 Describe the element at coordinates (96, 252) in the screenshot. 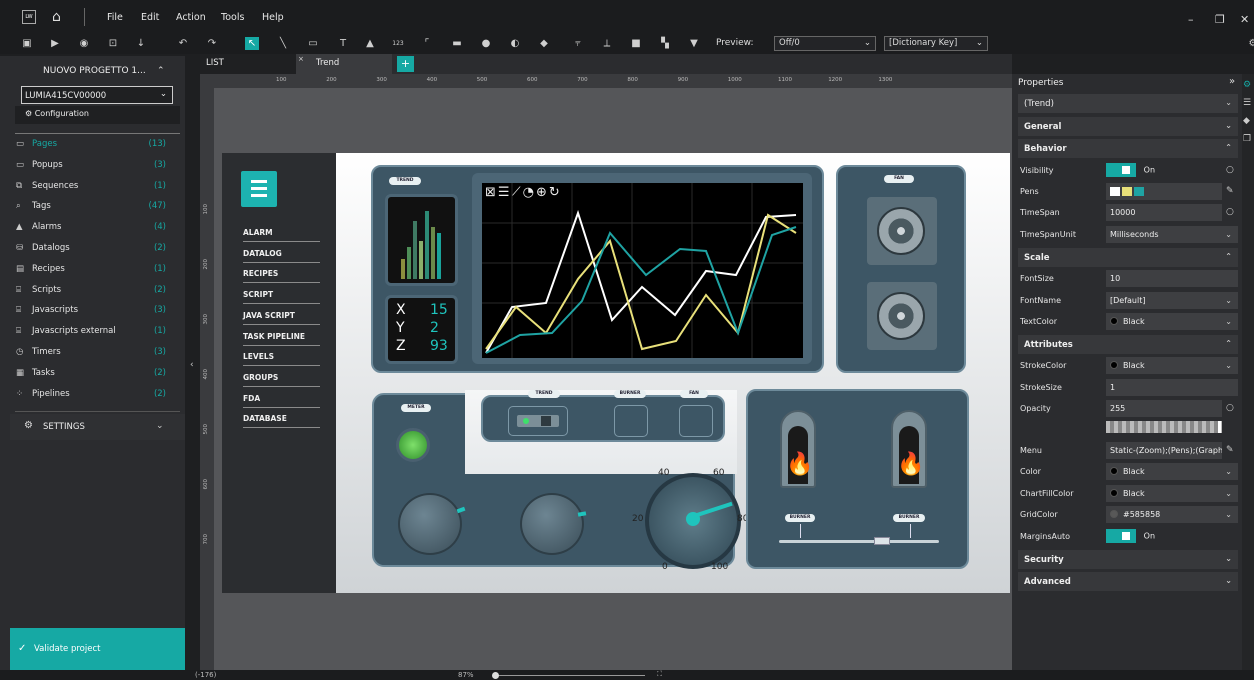

I see `sidebar-item-datalogs: ⛁ Datalogs (2)` at that location.